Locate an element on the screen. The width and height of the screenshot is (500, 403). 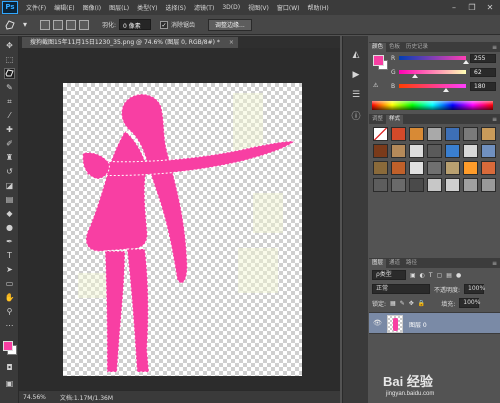
blend-mode-select: 正常 is located at coordinates (401, 289).